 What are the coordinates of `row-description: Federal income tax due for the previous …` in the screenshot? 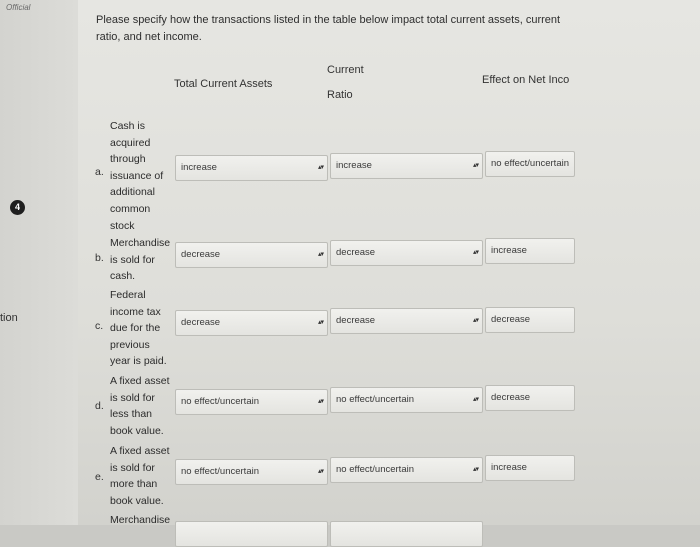 It's located at (138, 328).